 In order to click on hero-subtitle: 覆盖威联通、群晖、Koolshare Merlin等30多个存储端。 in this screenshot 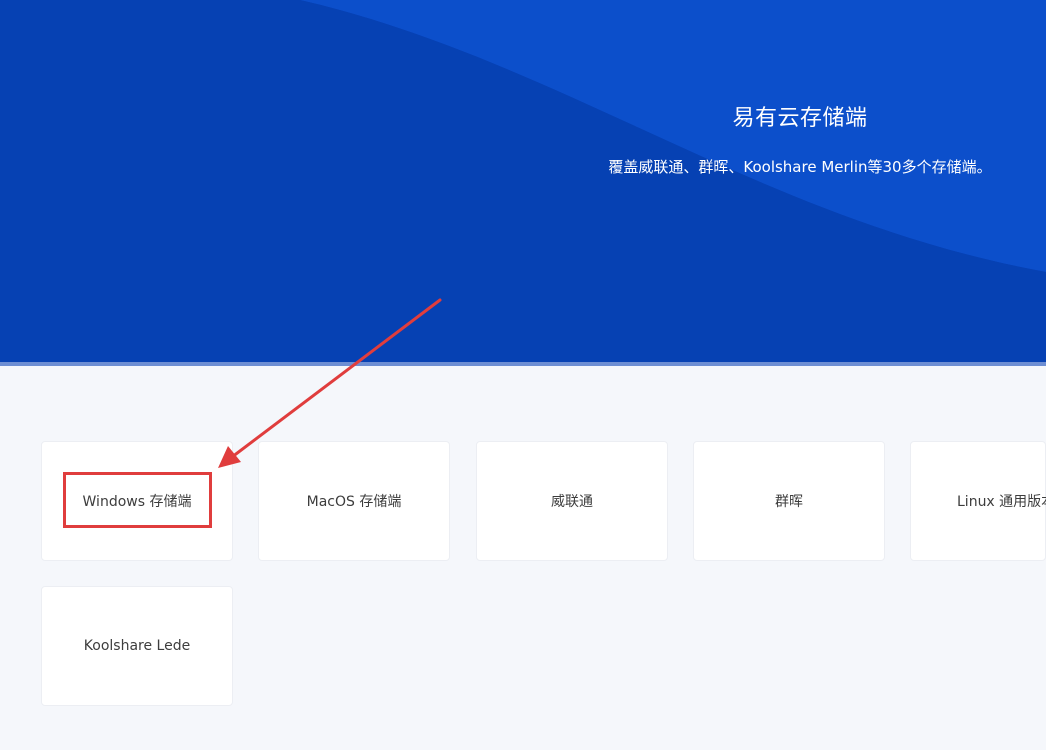, I will do `click(800, 167)`.